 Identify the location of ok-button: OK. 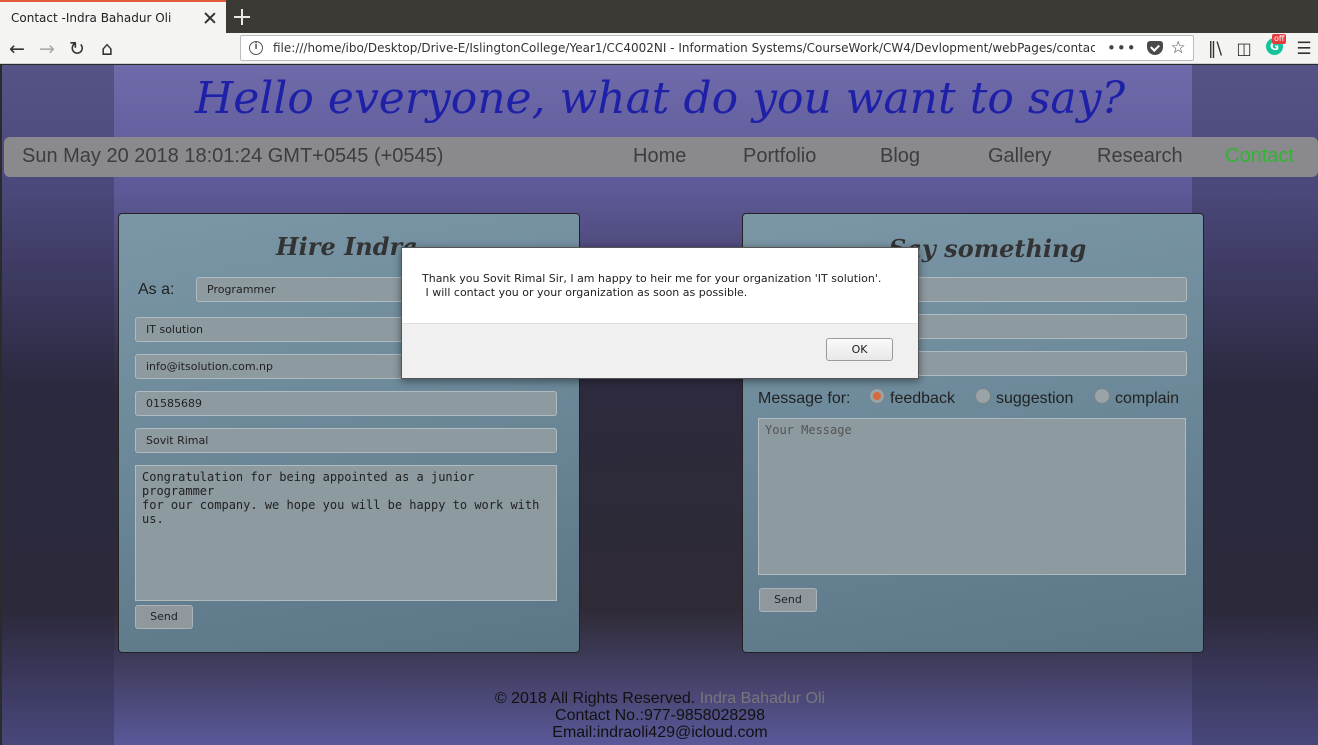
(859, 349).